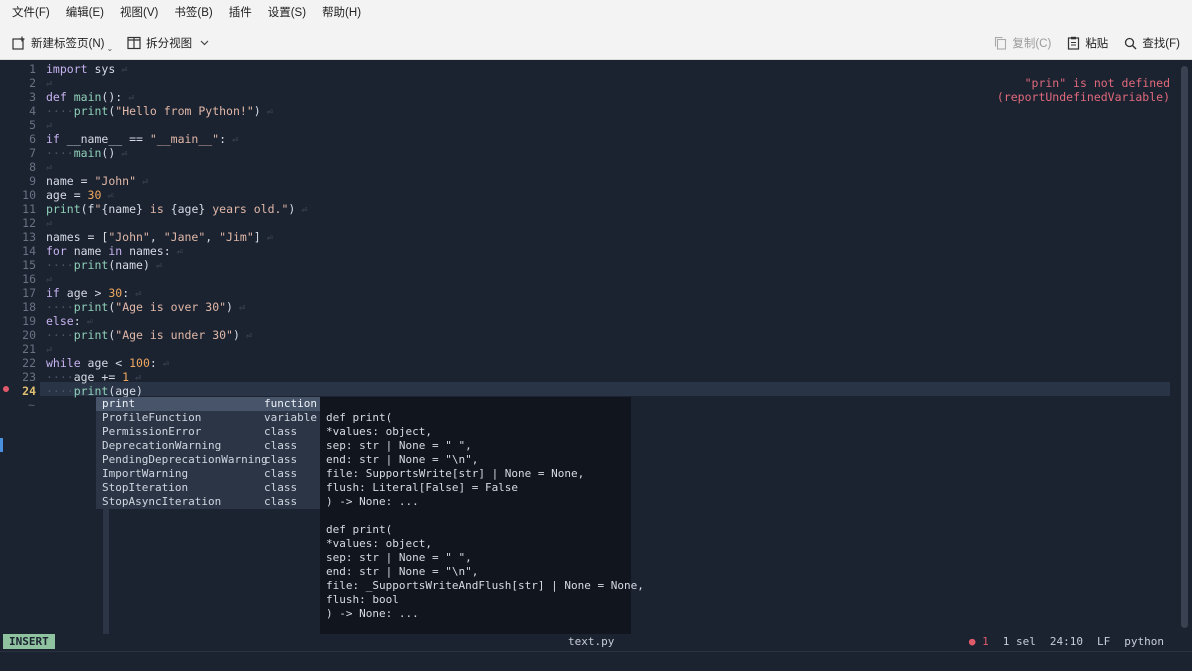 The width and height of the screenshot is (1192, 671). What do you see at coordinates (422, 487) in the screenshot?
I see `doc-line: flush: Literal[False] = False` at bounding box center [422, 487].